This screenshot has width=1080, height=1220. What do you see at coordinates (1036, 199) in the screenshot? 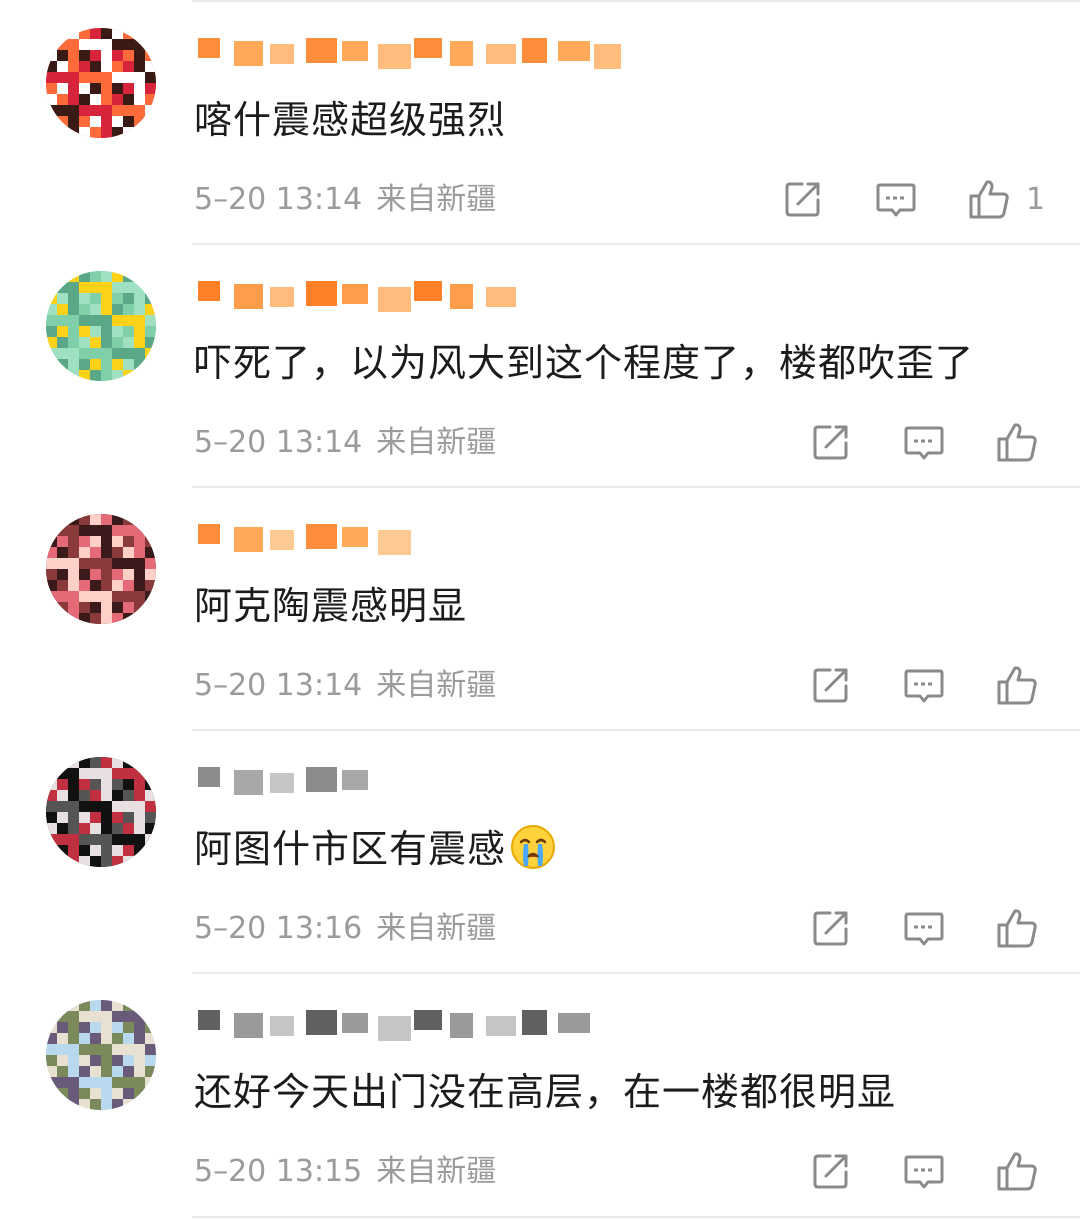
I see `like-count: 1` at bounding box center [1036, 199].